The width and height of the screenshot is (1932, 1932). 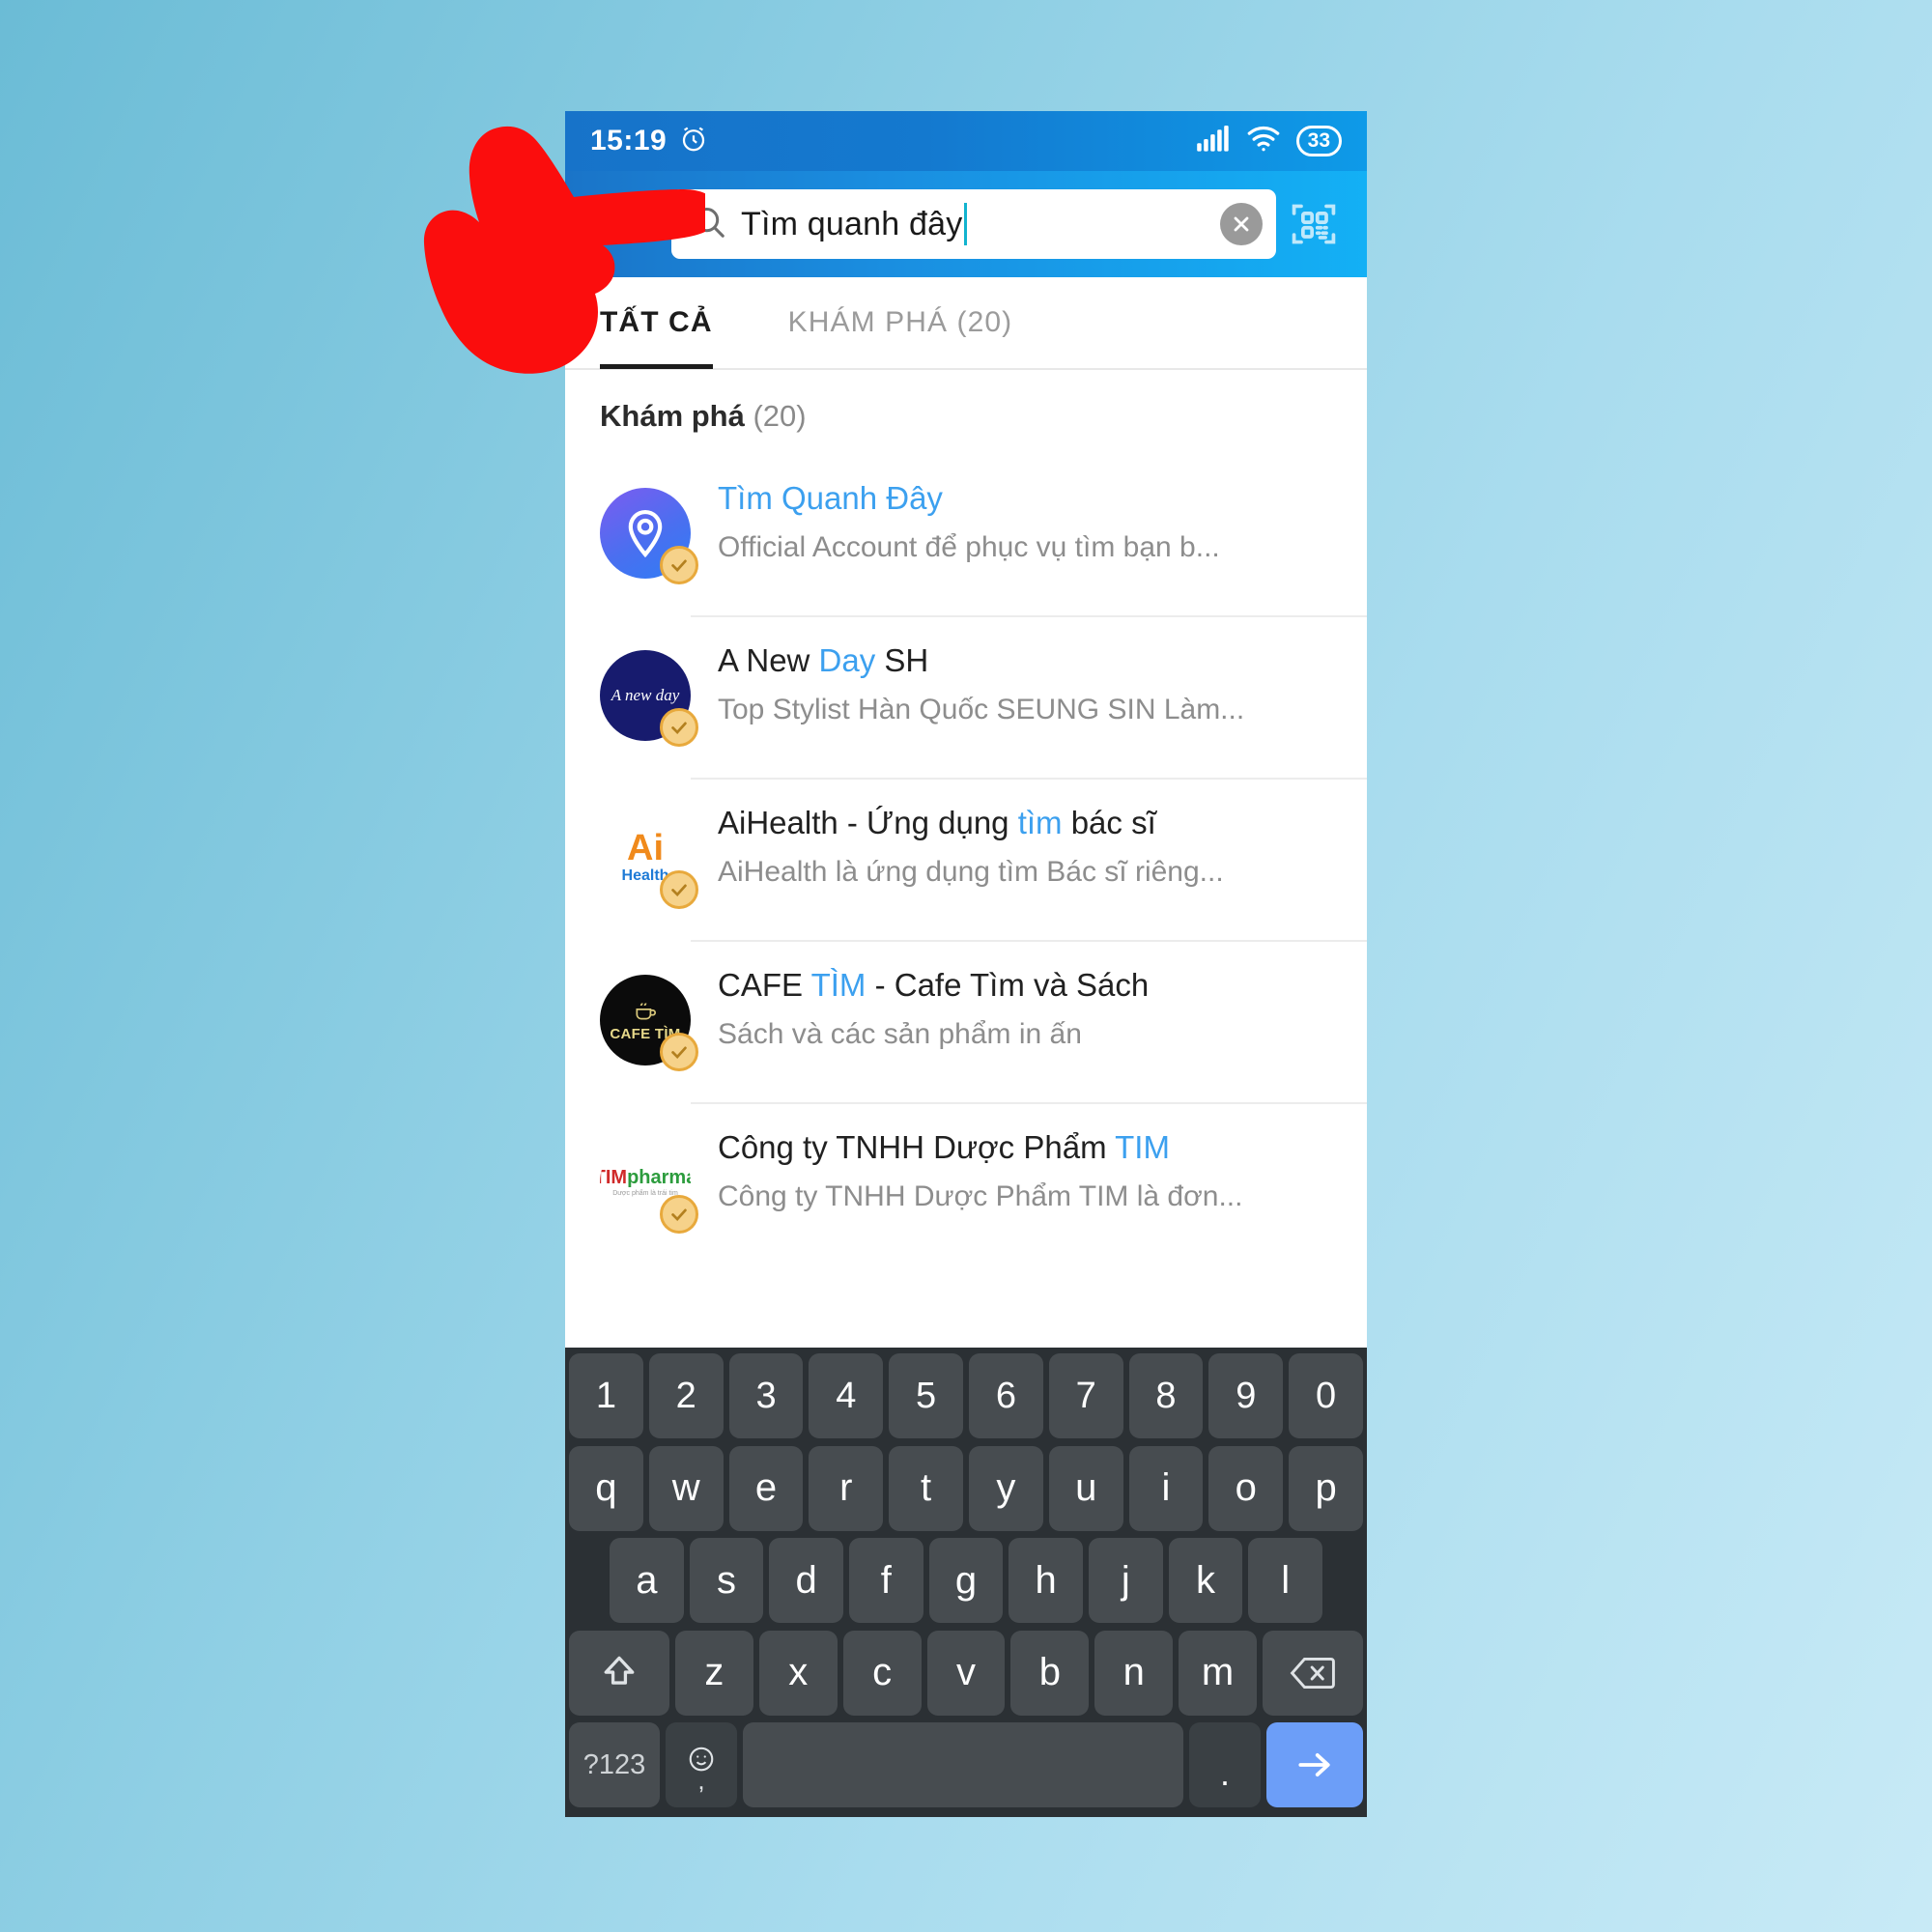 I want to click on key-8: 8, so click(x=1166, y=1395).